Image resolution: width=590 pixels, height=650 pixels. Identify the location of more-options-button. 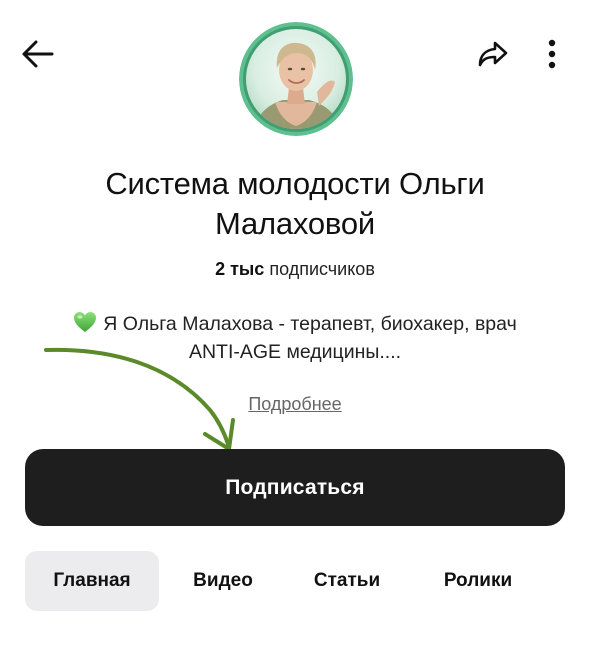
(552, 54).